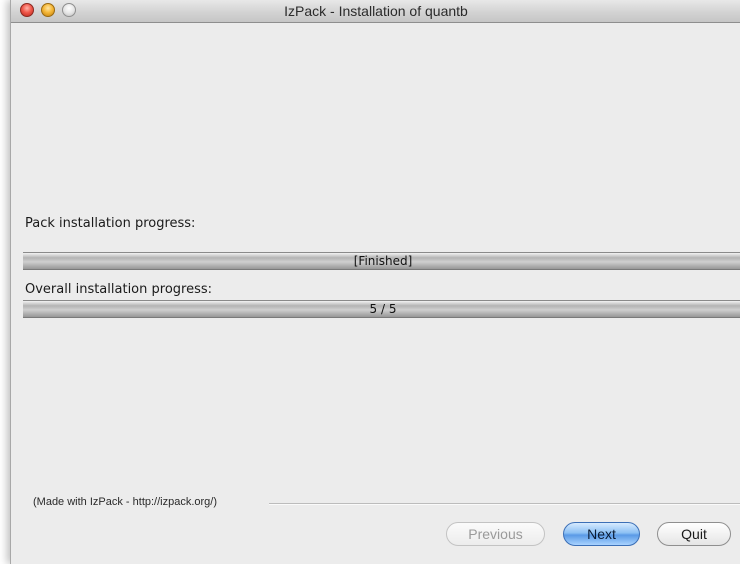 The width and height of the screenshot is (740, 564). What do you see at coordinates (694, 534) in the screenshot?
I see `quit-button: Quit` at bounding box center [694, 534].